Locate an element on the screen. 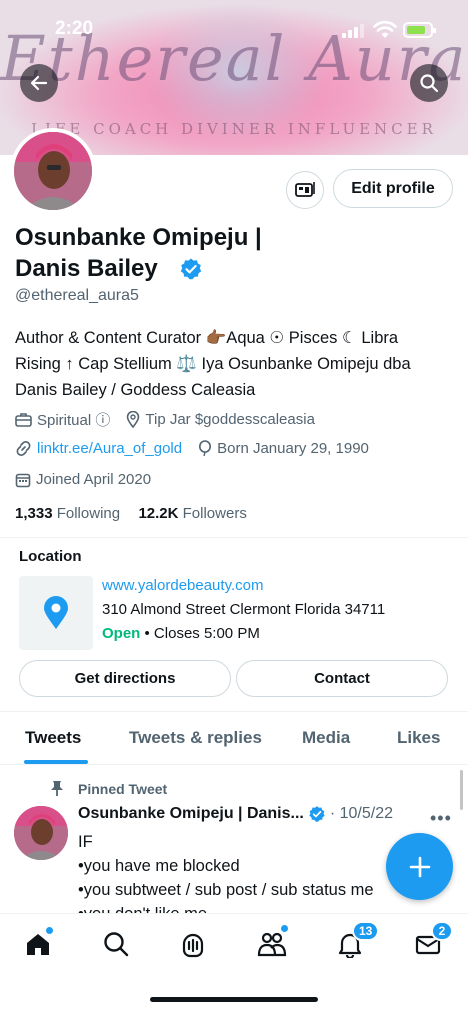  communities-icon is located at coordinates (272, 944).